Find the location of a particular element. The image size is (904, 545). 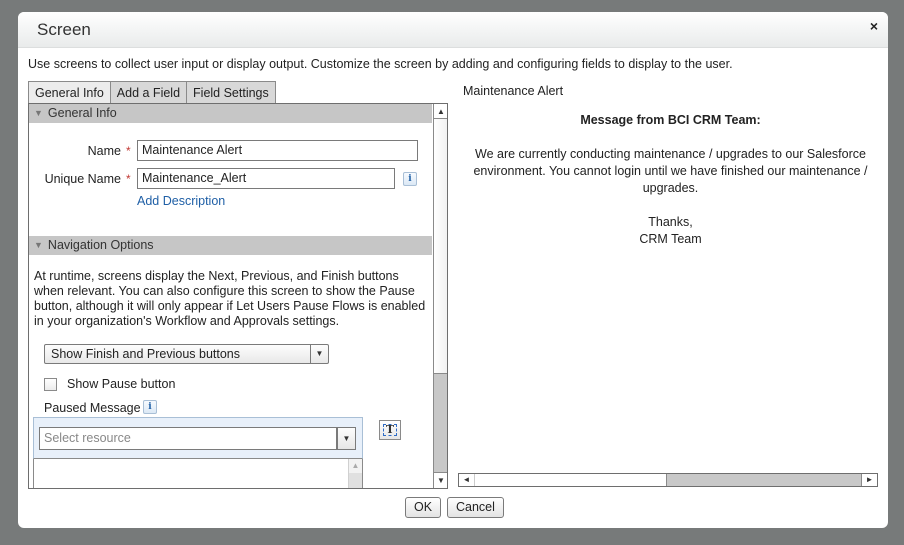

cancel-button: Cancel is located at coordinates (475, 507).